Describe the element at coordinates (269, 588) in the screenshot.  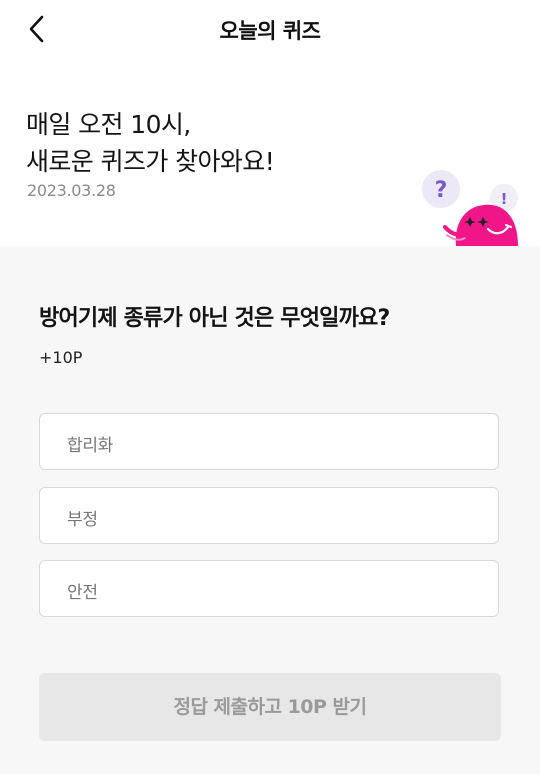
I see `answer-option: 안전` at that location.